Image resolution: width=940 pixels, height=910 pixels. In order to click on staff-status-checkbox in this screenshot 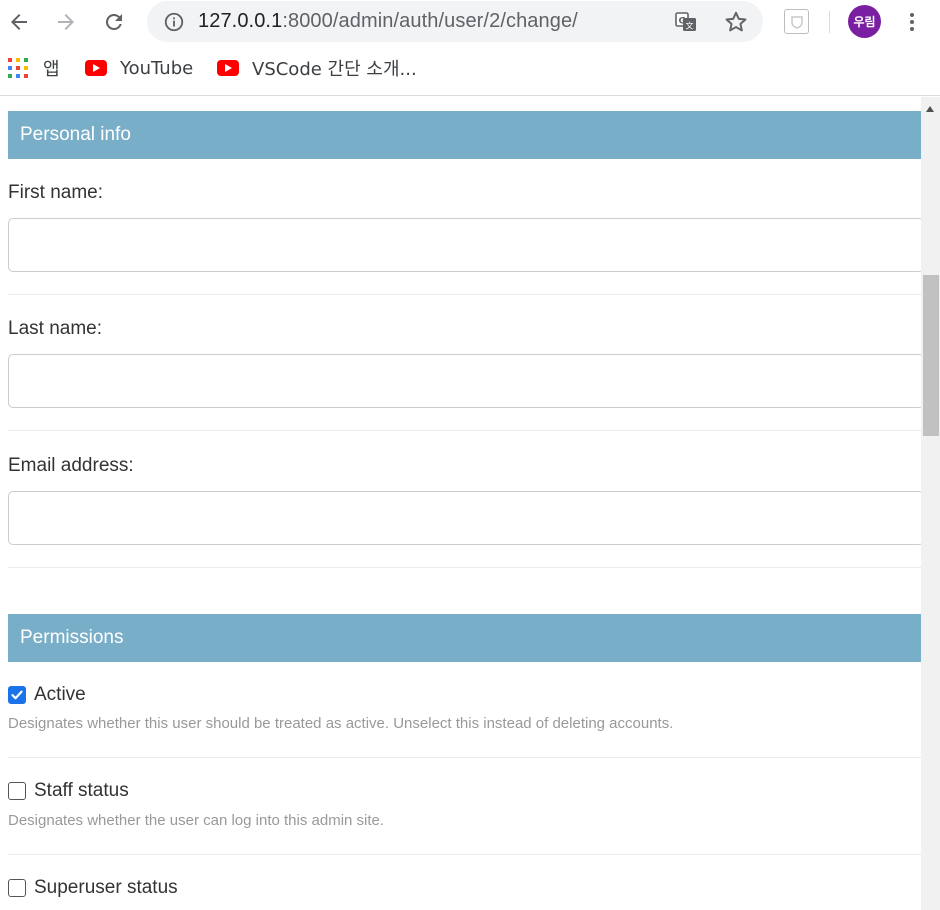, I will do `click(17, 791)`.